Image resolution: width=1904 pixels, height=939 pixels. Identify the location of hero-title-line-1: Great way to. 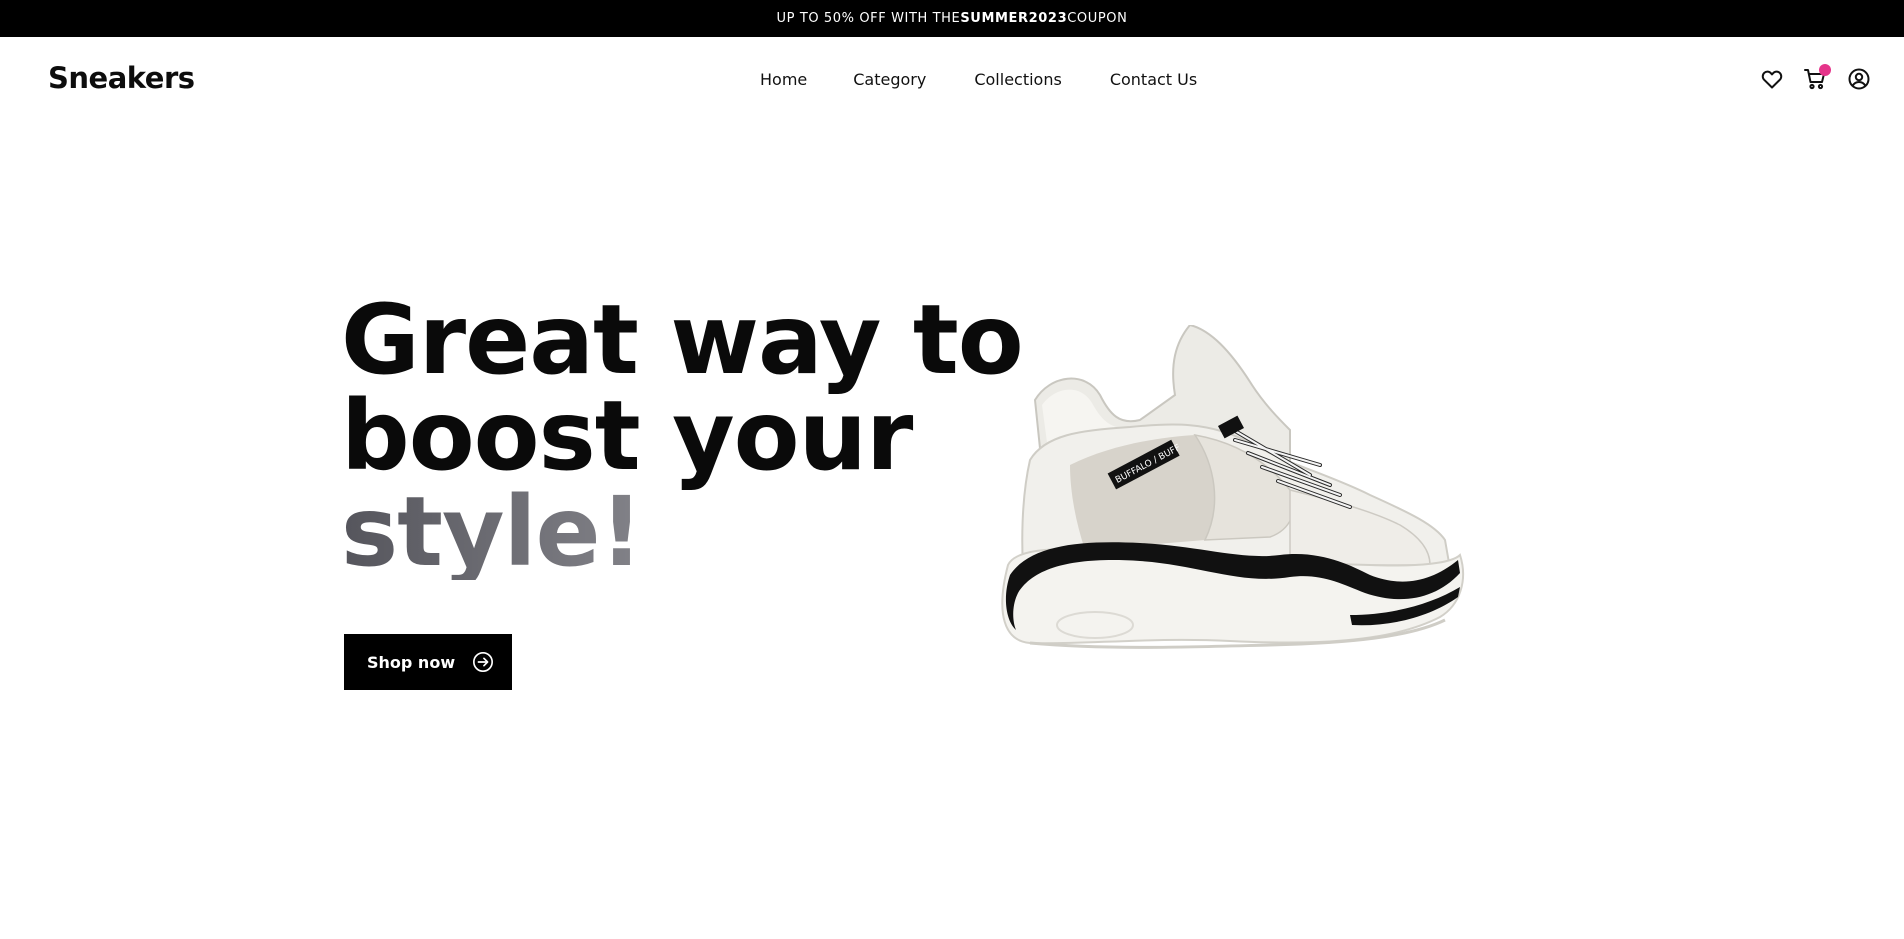
(682, 340).